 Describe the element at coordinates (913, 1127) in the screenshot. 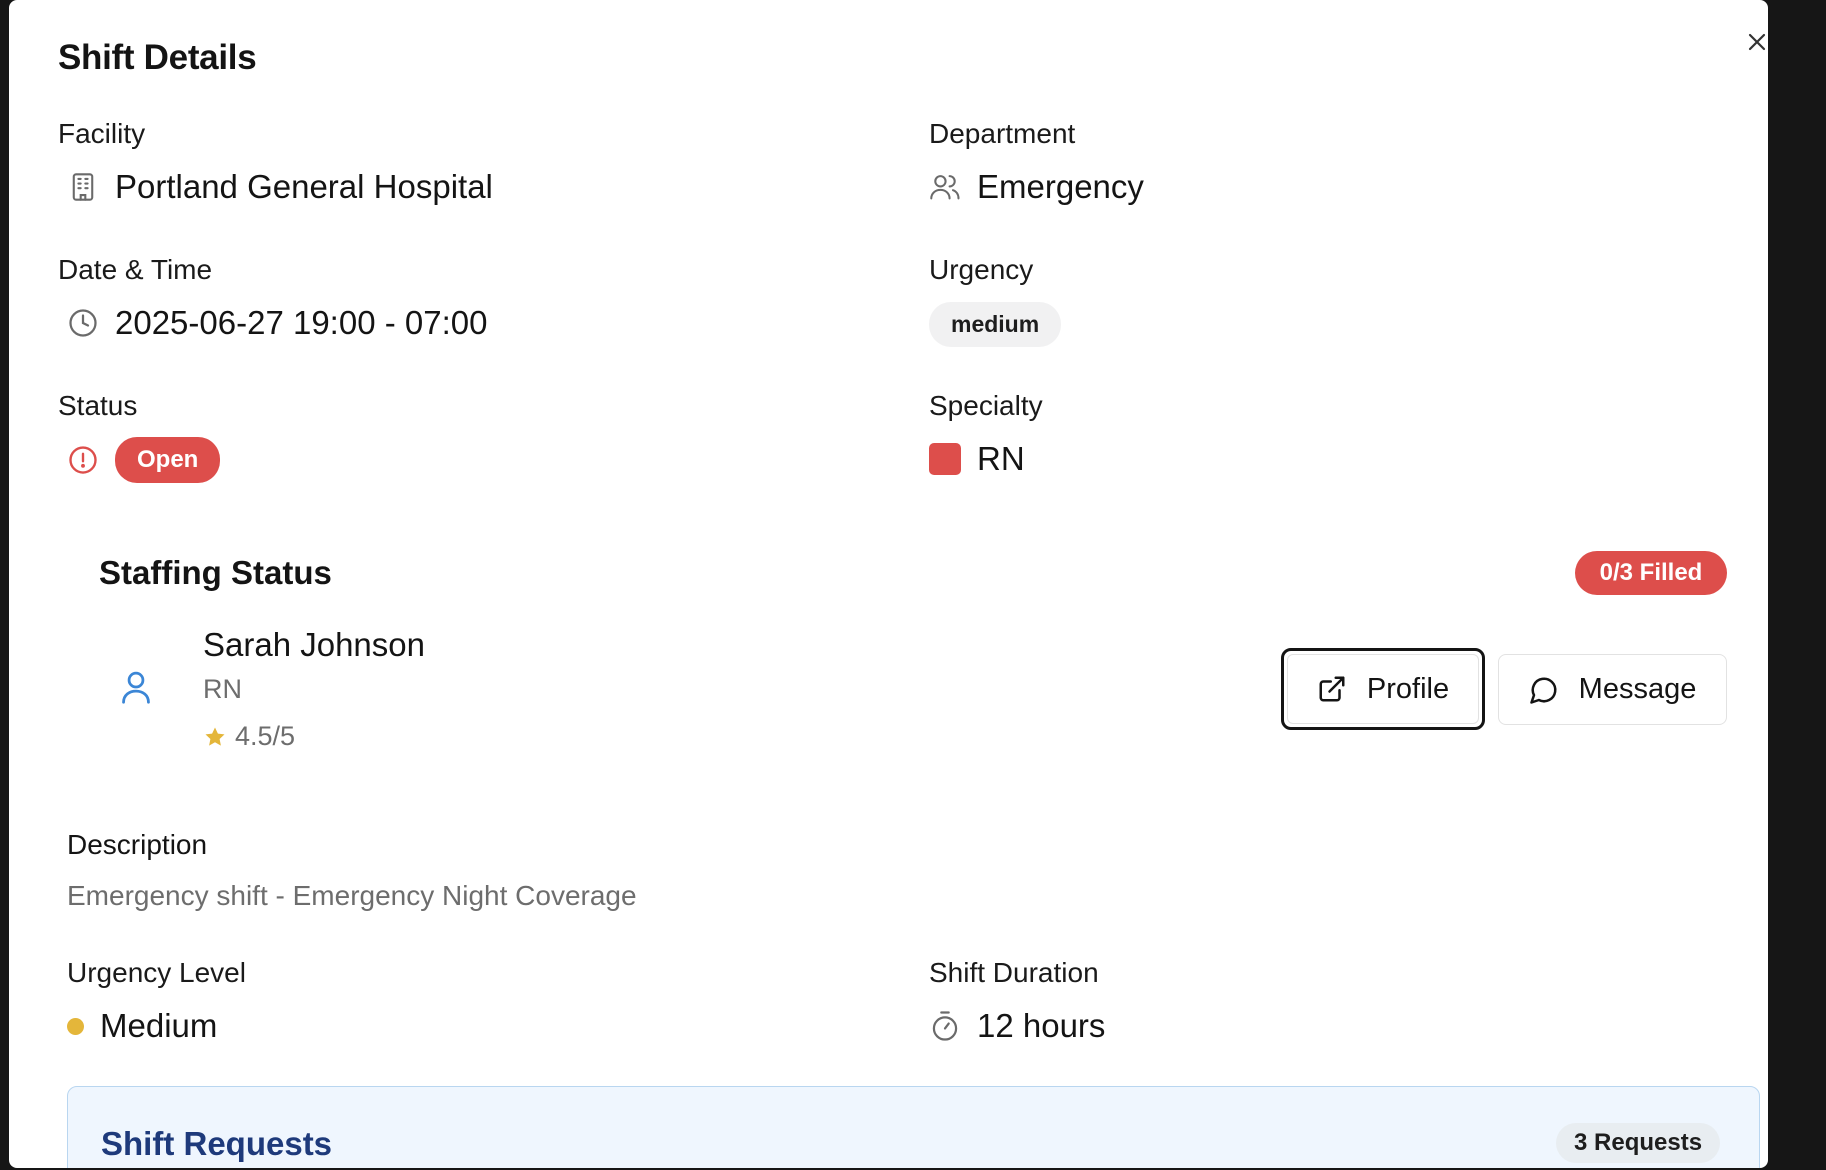

I see `shift-requests-panel: Shift Requests 3 Requests` at that location.